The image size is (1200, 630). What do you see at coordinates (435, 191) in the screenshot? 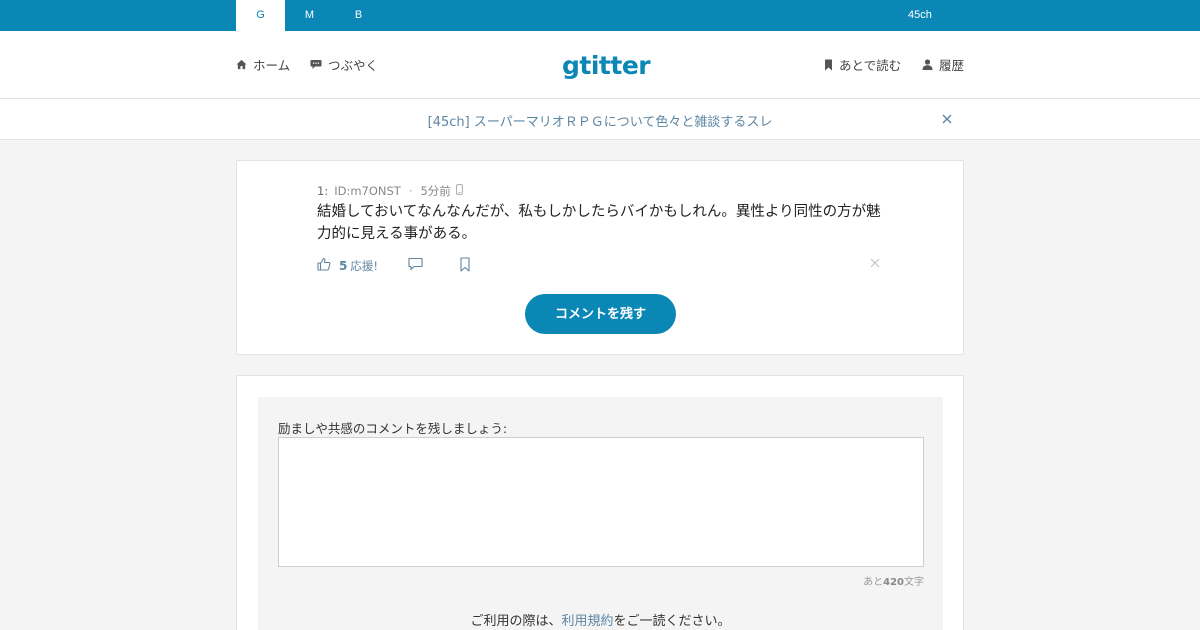
I see `post-time: 5分前` at bounding box center [435, 191].